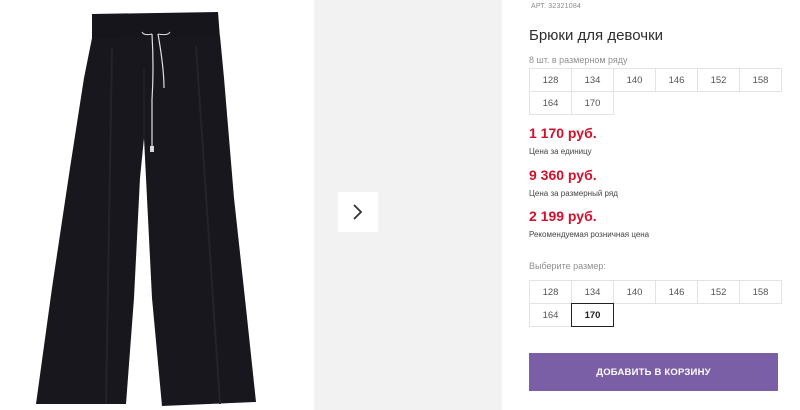  Describe the element at coordinates (676, 80) in the screenshot. I see `pack-size-cell: 146` at that location.